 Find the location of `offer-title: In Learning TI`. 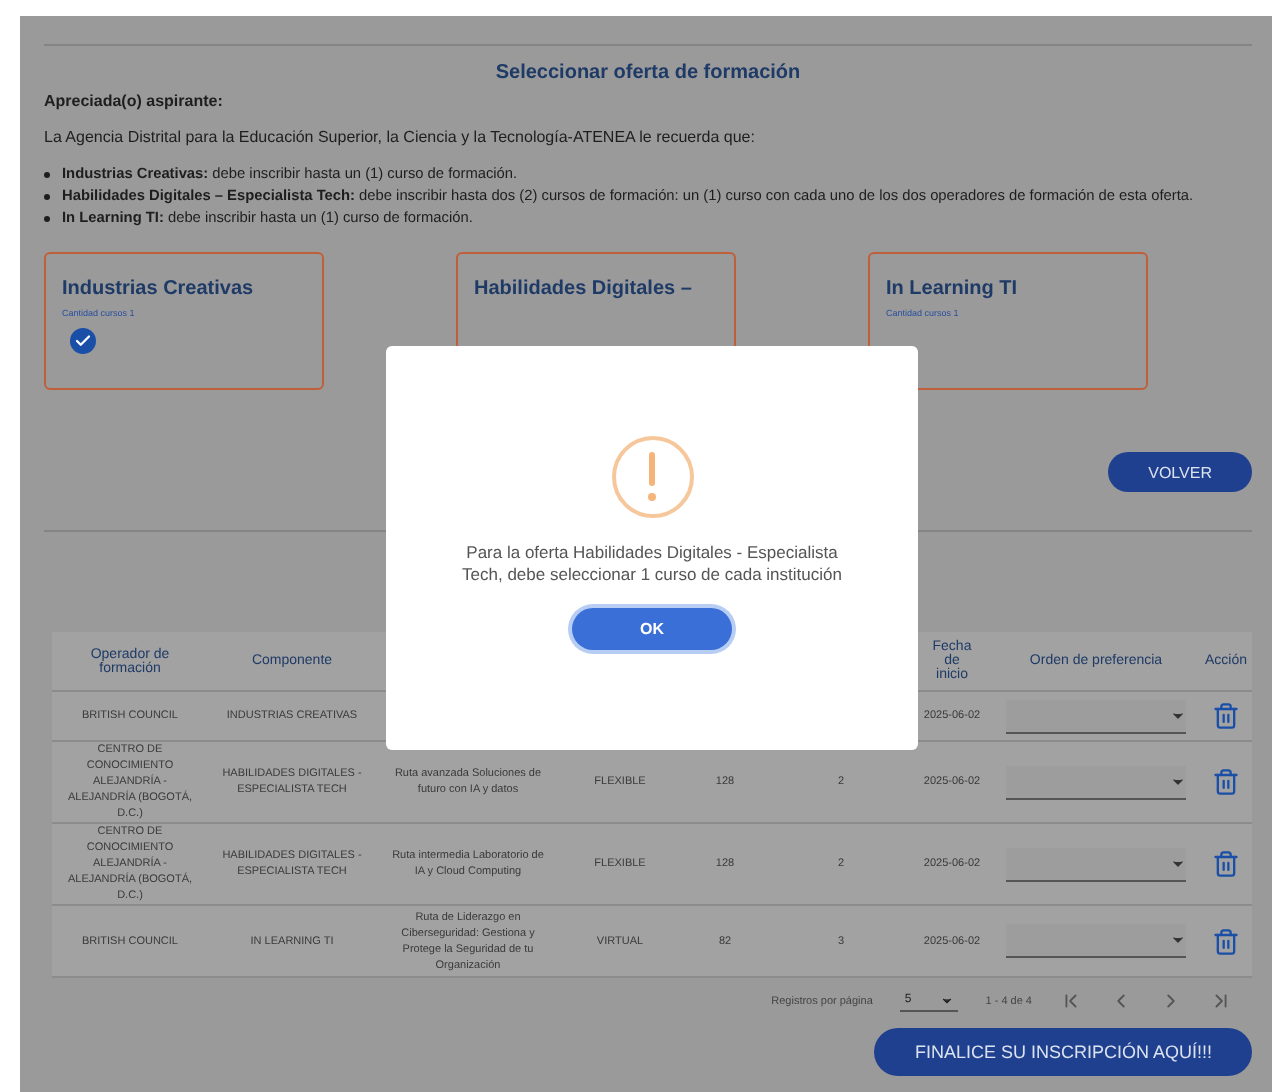

offer-title: In Learning TI is located at coordinates (953, 290).